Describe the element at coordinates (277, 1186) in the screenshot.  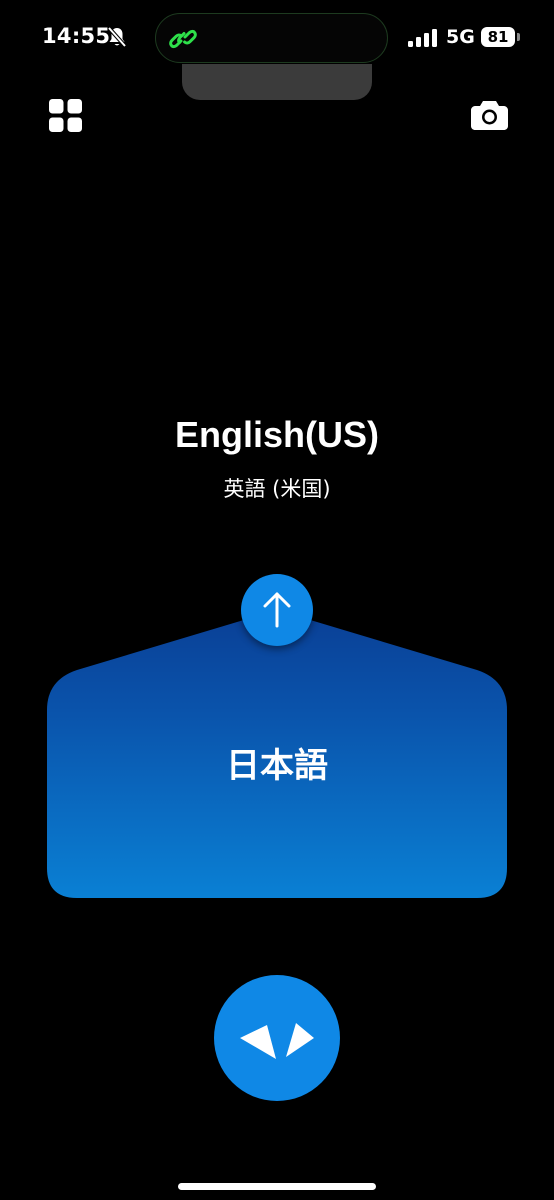
I see `home-indicator` at that location.